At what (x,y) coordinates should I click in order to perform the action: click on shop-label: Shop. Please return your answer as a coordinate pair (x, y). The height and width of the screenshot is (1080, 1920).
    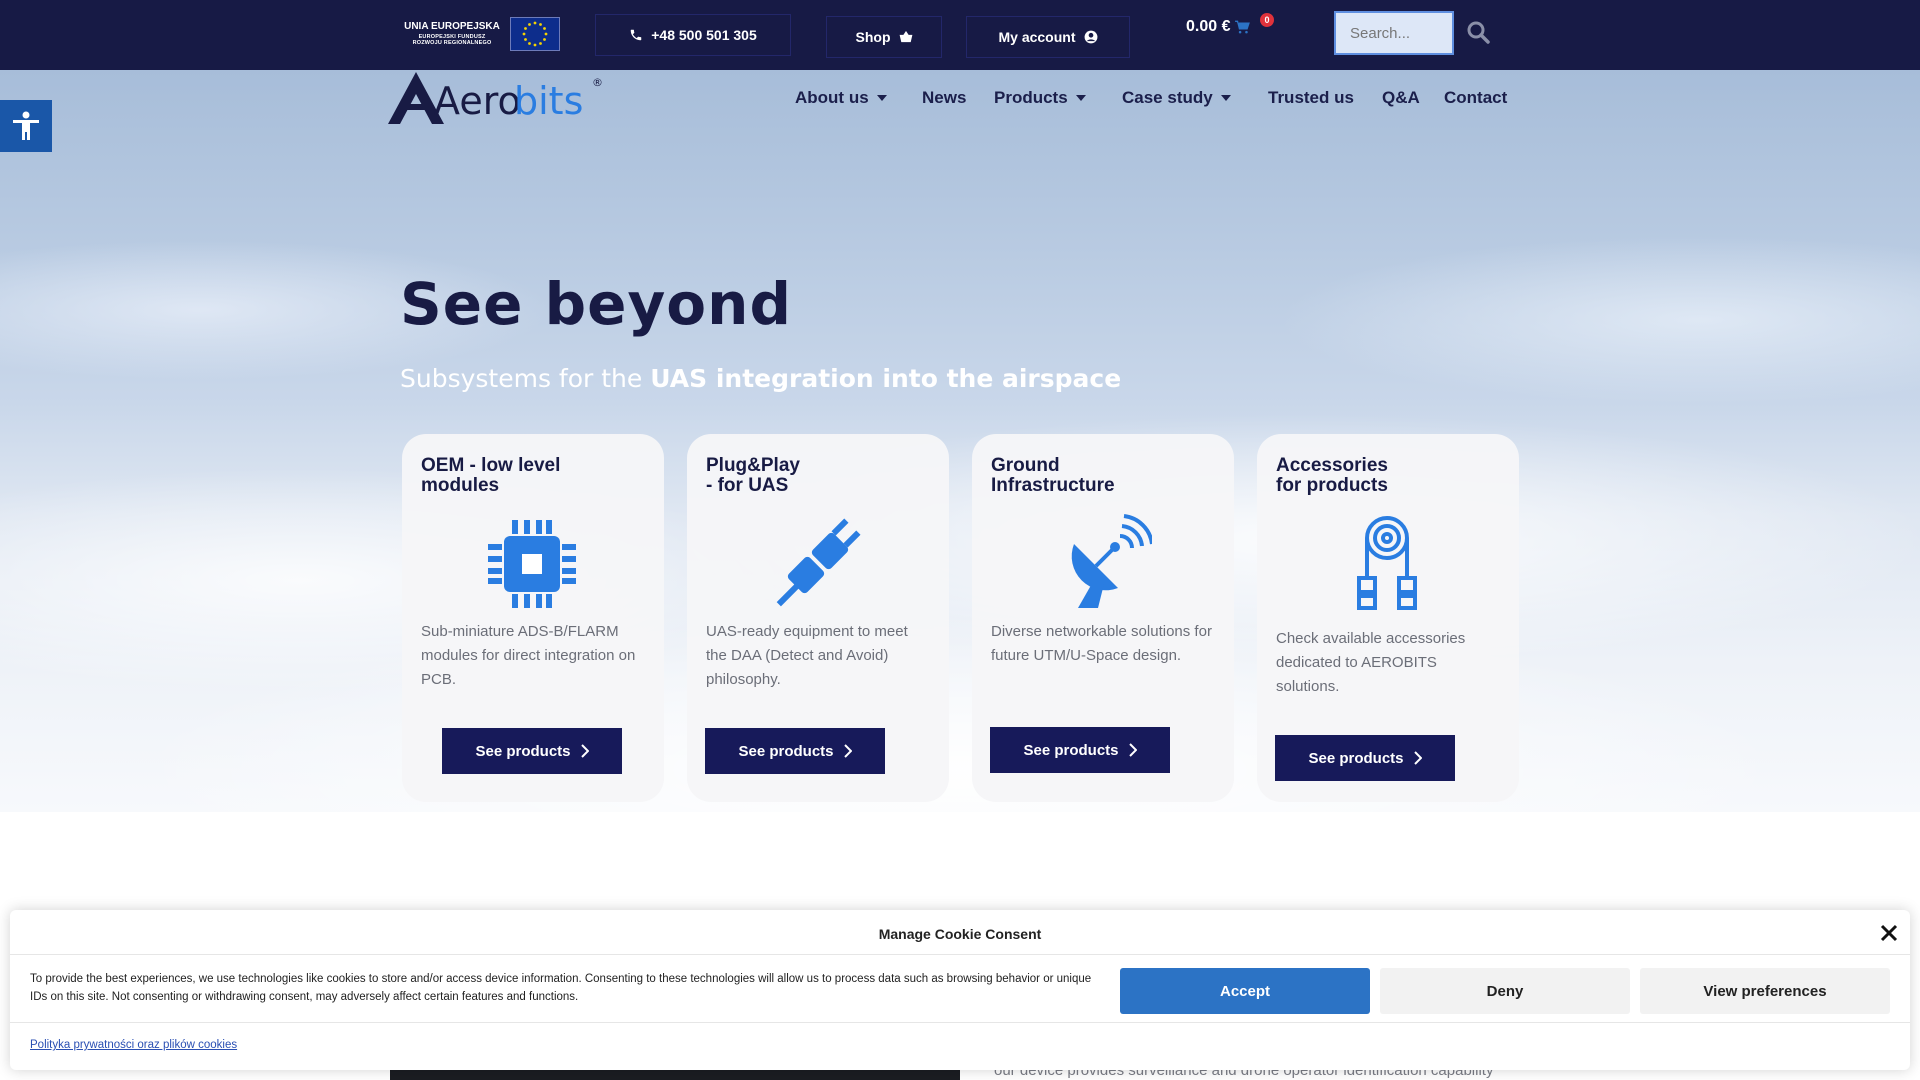
    Looking at the image, I should click on (873, 37).